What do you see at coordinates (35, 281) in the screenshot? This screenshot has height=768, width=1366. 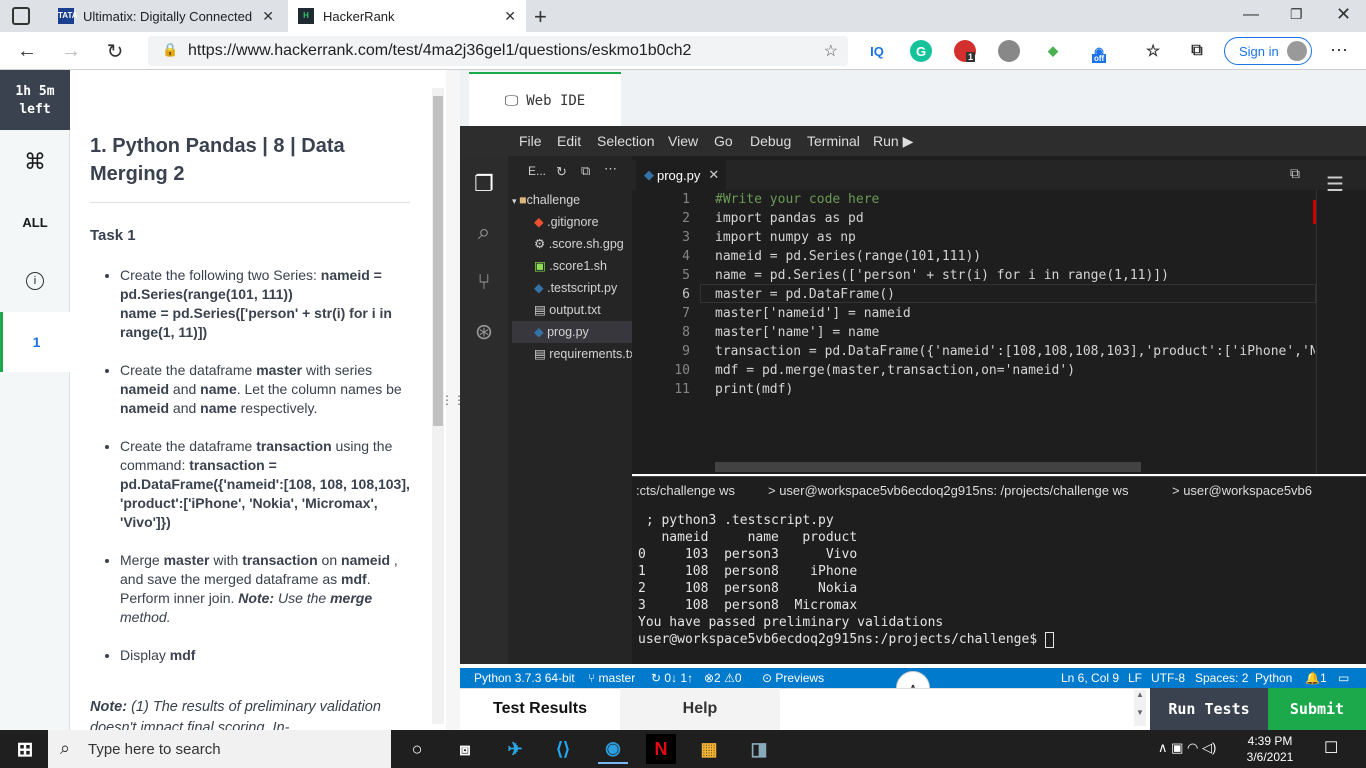 I see `info-icon: i` at bounding box center [35, 281].